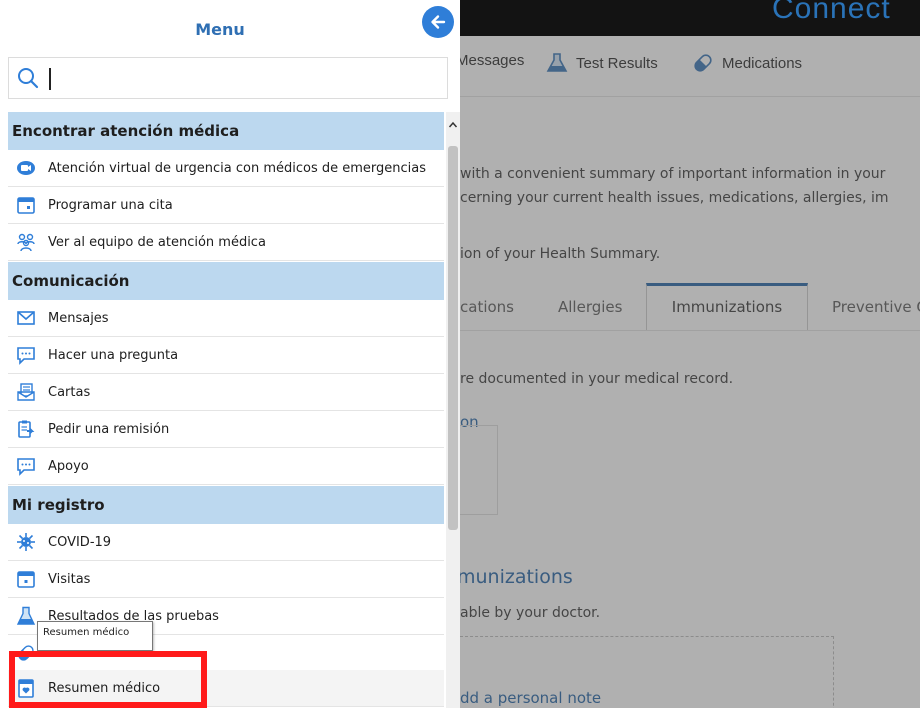 This screenshot has height=708, width=920. Describe the element at coordinates (226, 466) in the screenshot. I see `menu-item-support: Apoyo` at that location.